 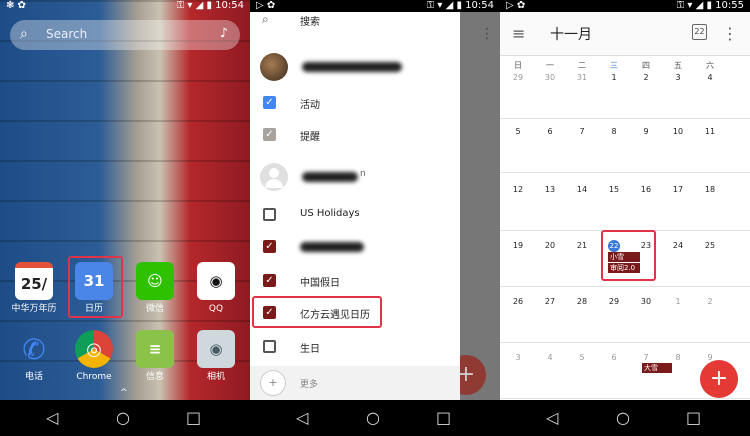 What do you see at coordinates (624, 268) in the screenshot?
I see `event-chip: 审阅2.0` at bounding box center [624, 268].